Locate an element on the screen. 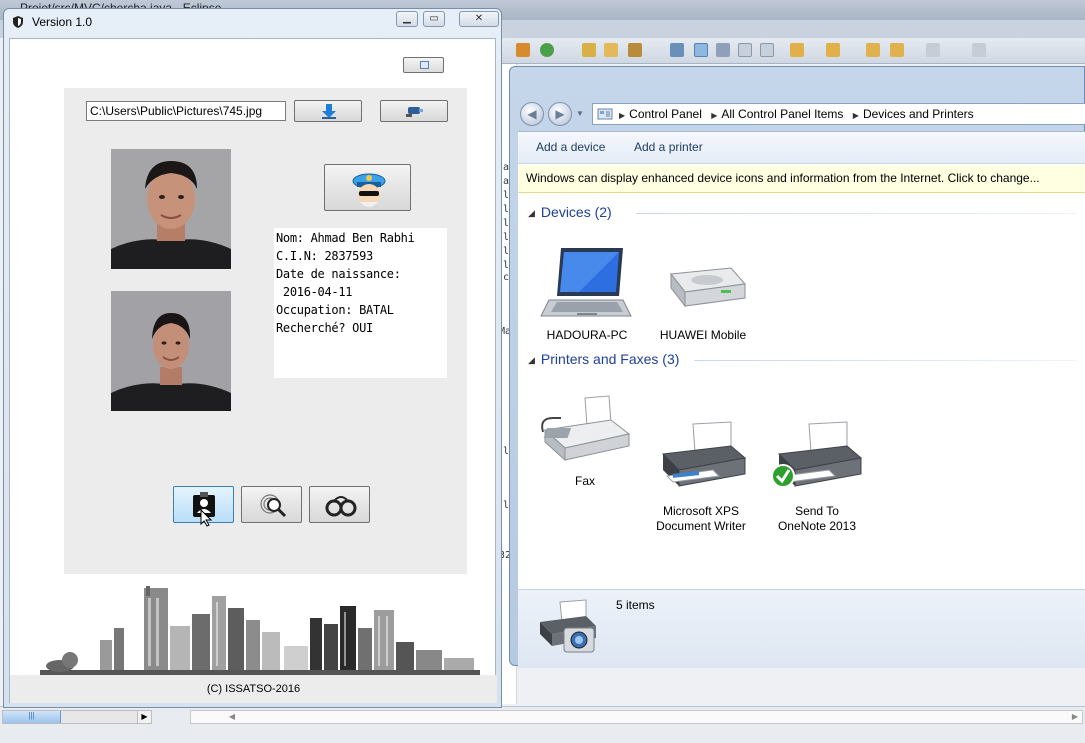  mouse-cursor-icon is located at coordinates (206, 518).